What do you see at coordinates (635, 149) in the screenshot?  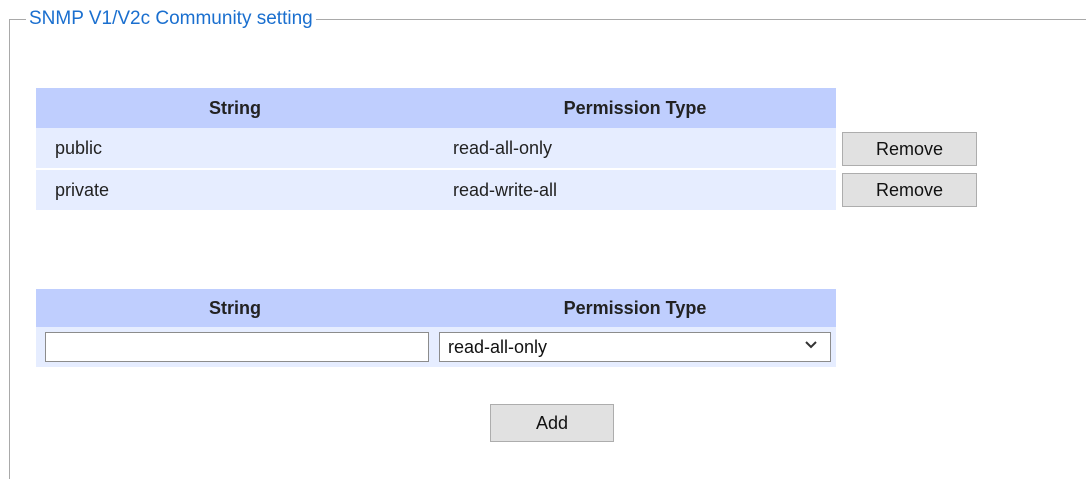 I see `row-permission-cell: read-all-only` at bounding box center [635, 149].